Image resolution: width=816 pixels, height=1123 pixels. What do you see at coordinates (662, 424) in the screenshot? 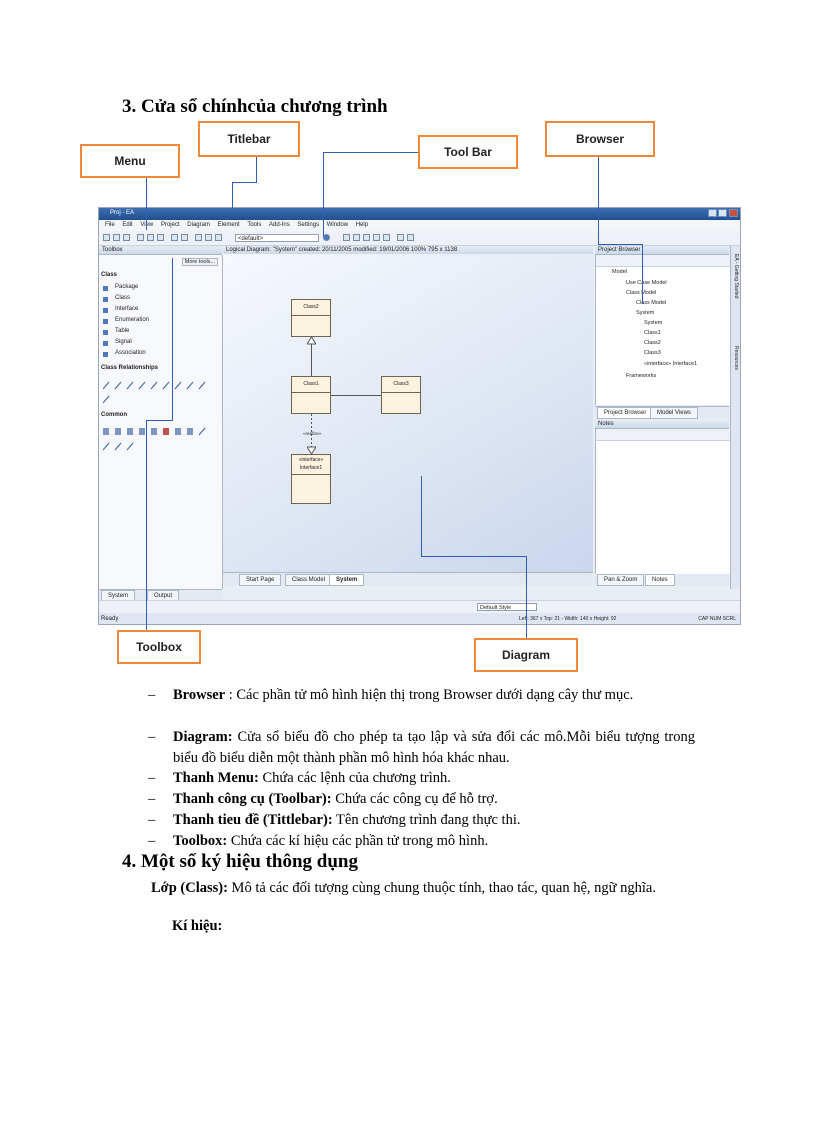
I see `notes-header: Notes` at bounding box center [662, 424].